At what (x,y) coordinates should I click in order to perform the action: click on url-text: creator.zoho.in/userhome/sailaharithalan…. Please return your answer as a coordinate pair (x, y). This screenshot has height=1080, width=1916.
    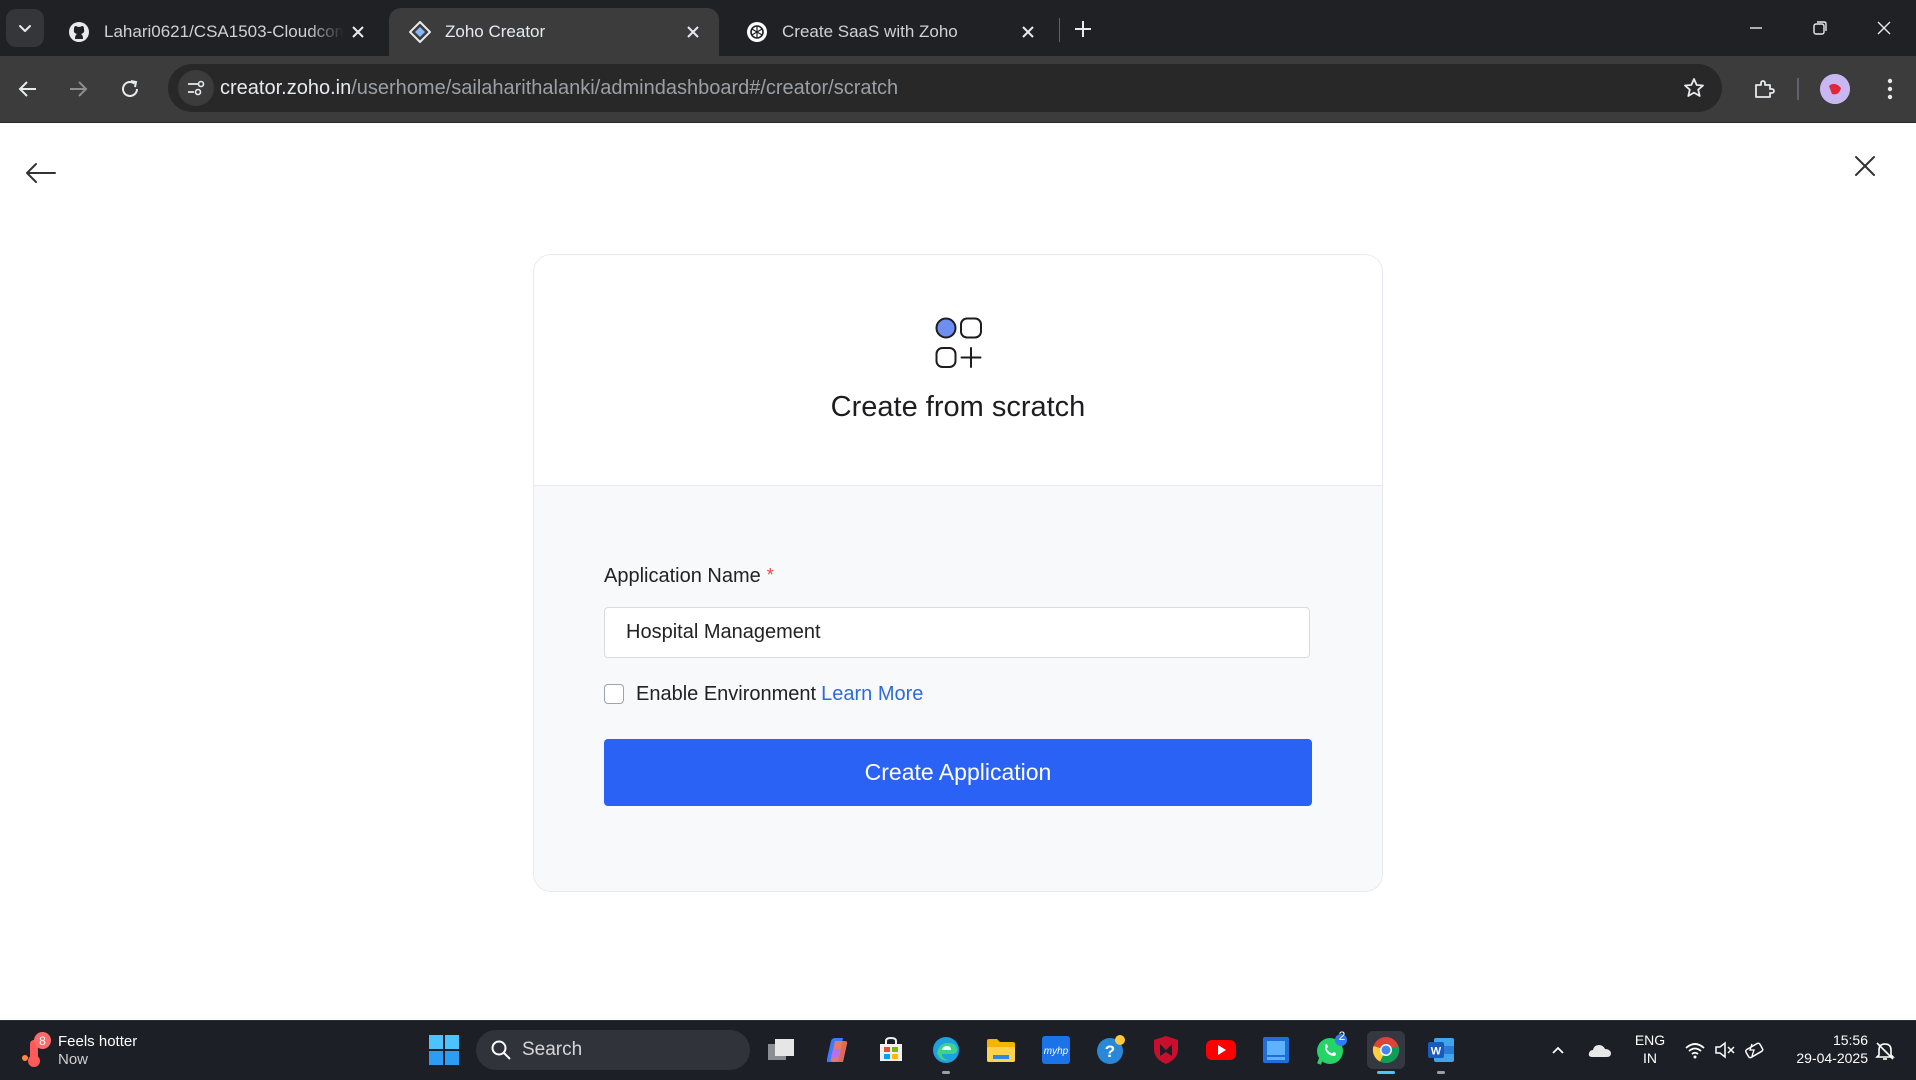
    Looking at the image, I should click on (559, 88).